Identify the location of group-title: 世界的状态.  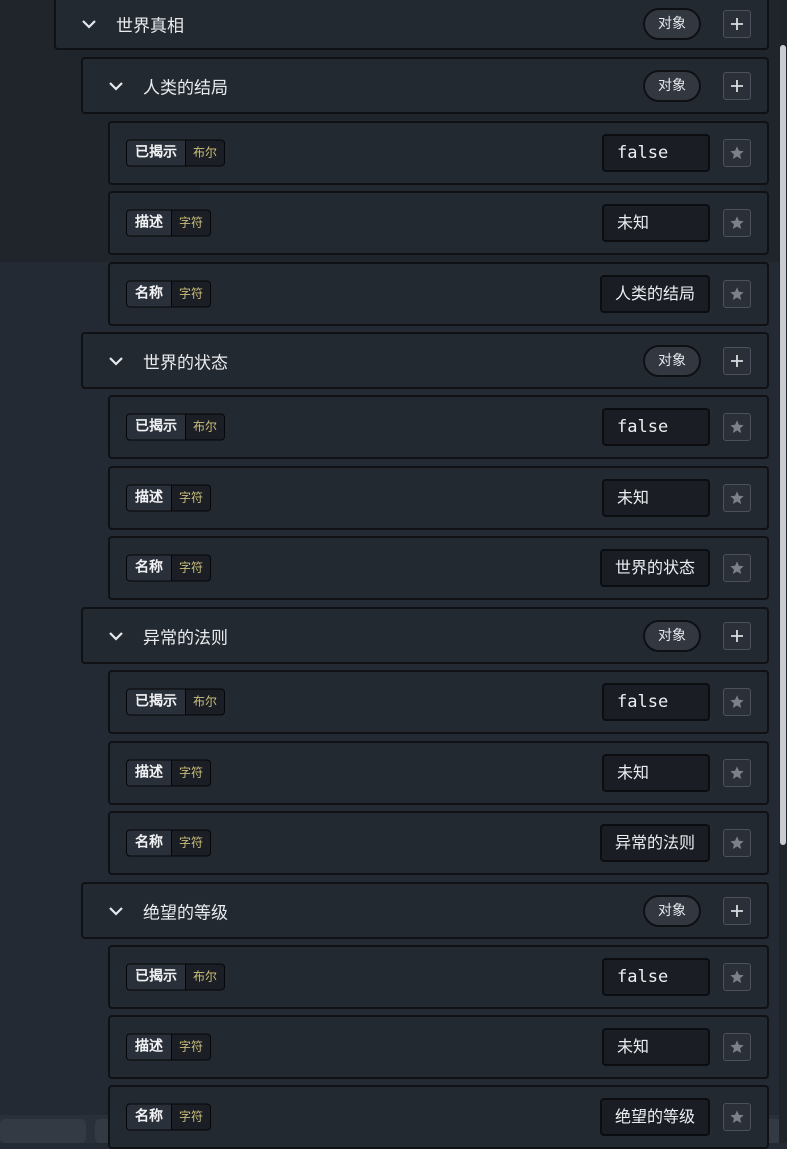
(185, 363).